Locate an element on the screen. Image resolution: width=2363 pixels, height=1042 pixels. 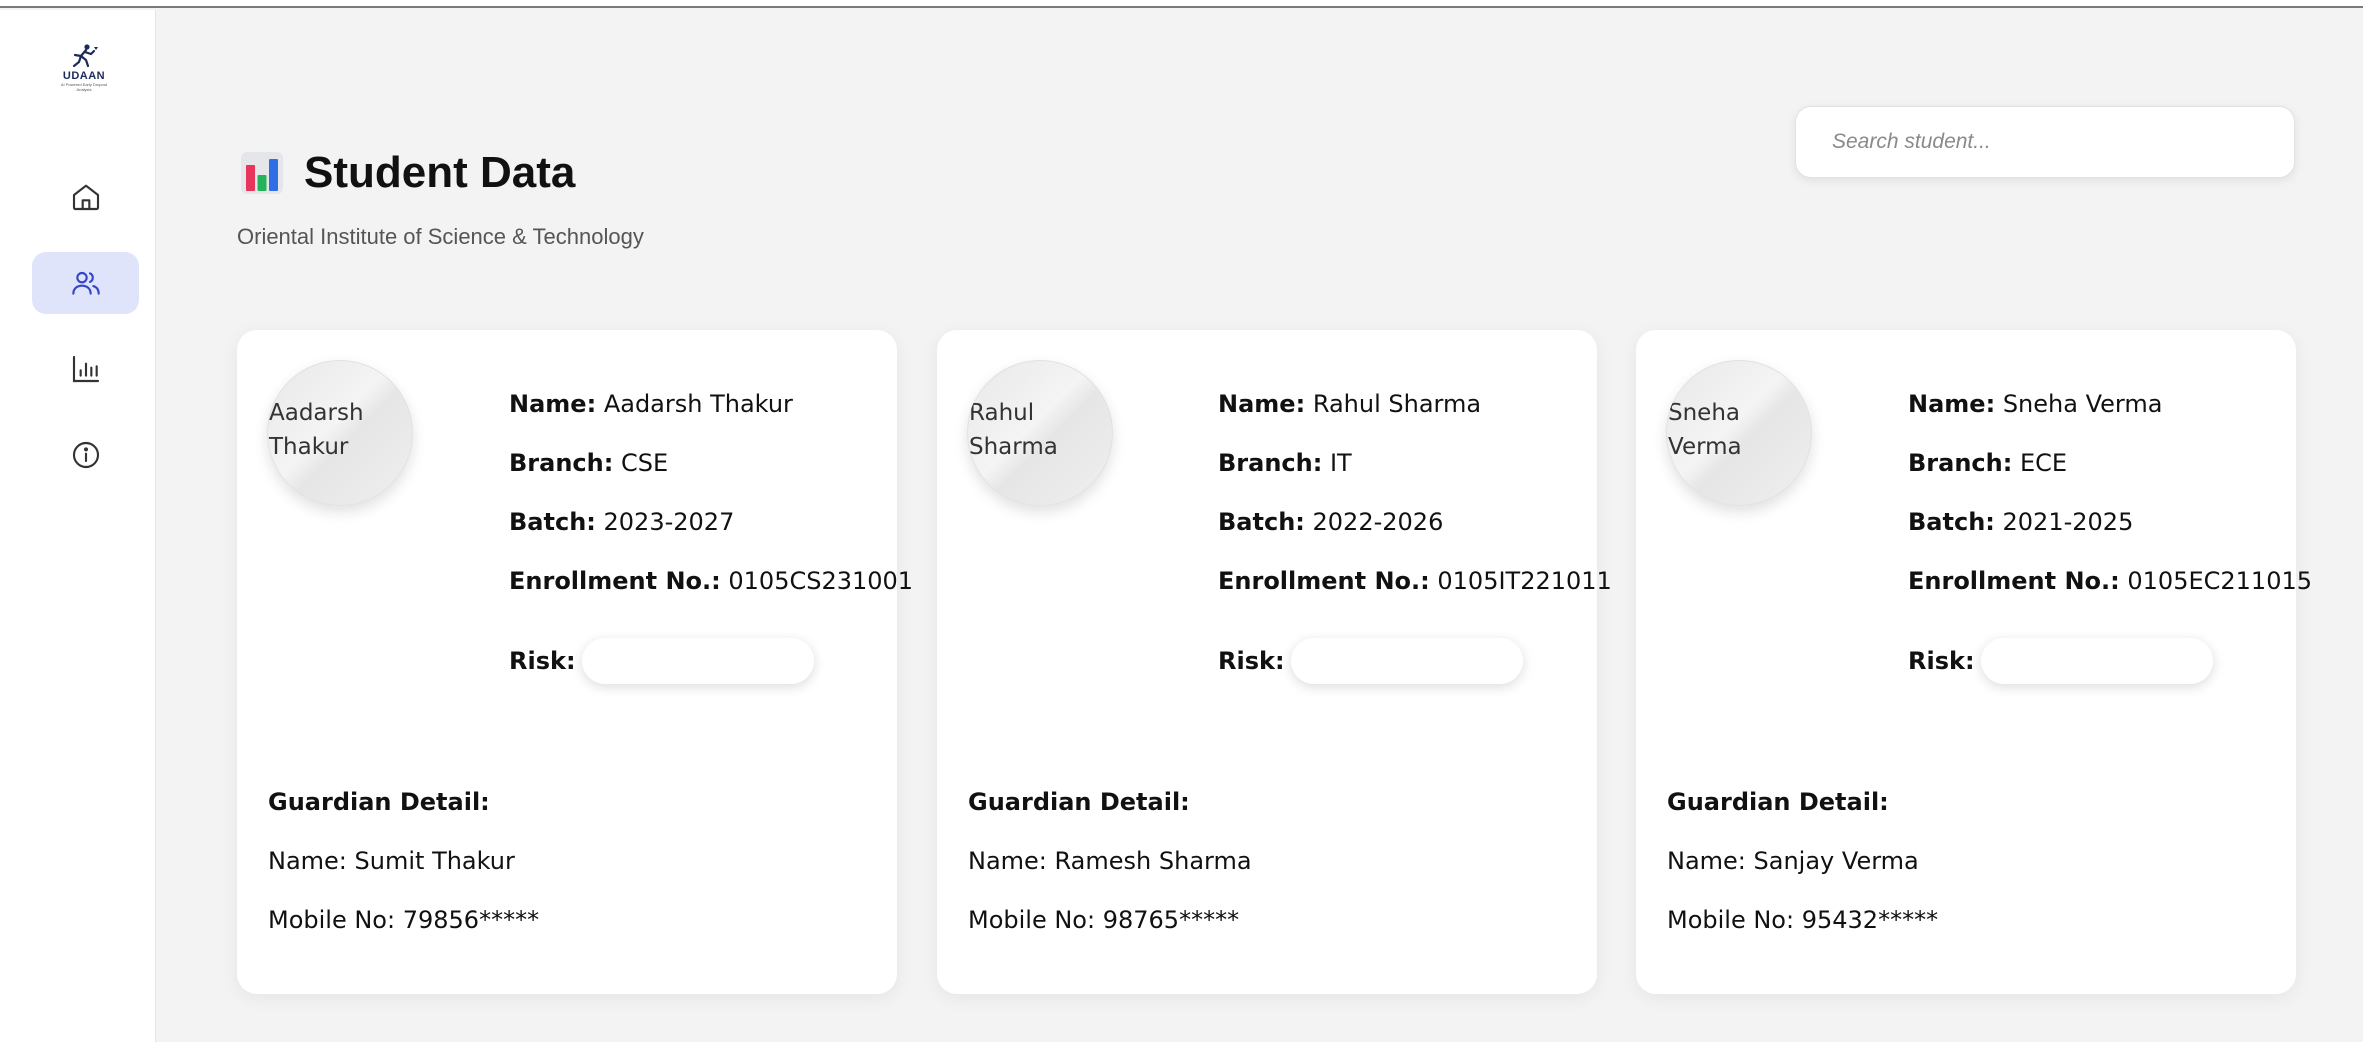
student-photo: Rahul Sharma is located at coordinates (1040, 433).